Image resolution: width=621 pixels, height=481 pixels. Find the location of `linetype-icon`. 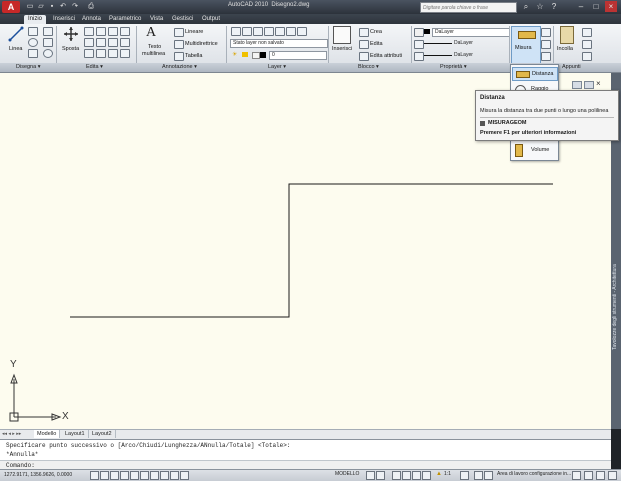

linetype-icon is located at coordinates (419, 44).